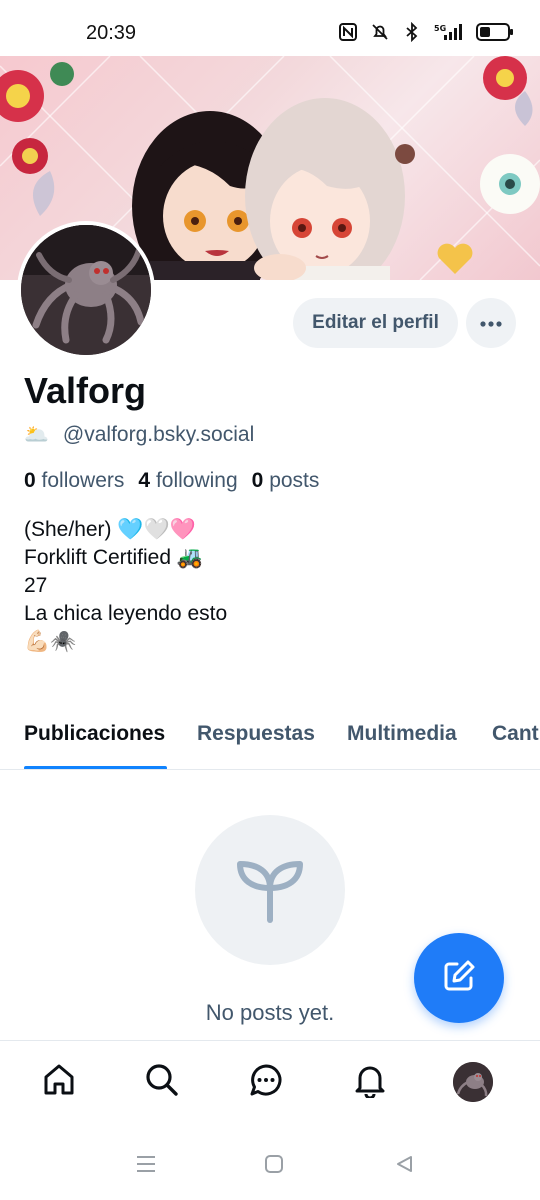 The image size is (540, 1200). I want to click on display-name: Valforg, so click(85, 390).